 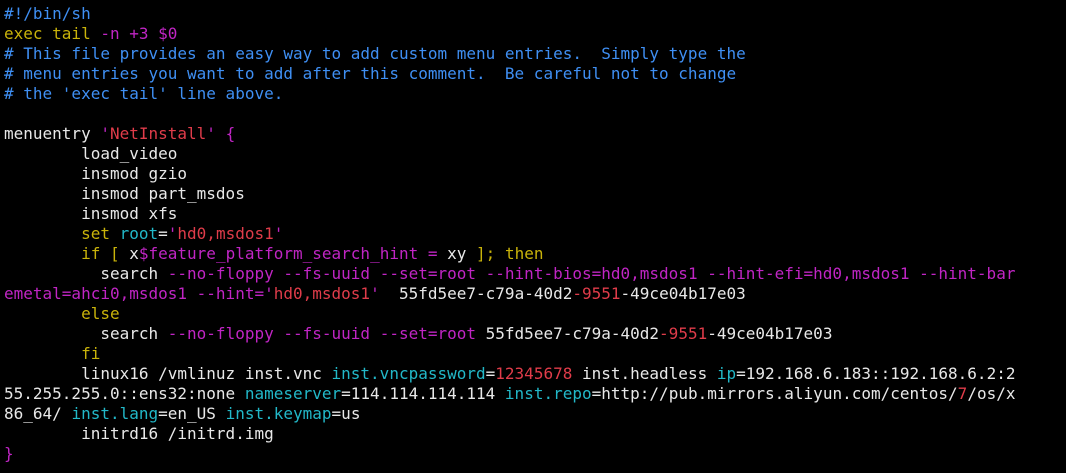 What do you see at coordinates (408, 373) in the screenshot?
I see `code-token: inst.vncpassword` at bounding box center [408, 373].